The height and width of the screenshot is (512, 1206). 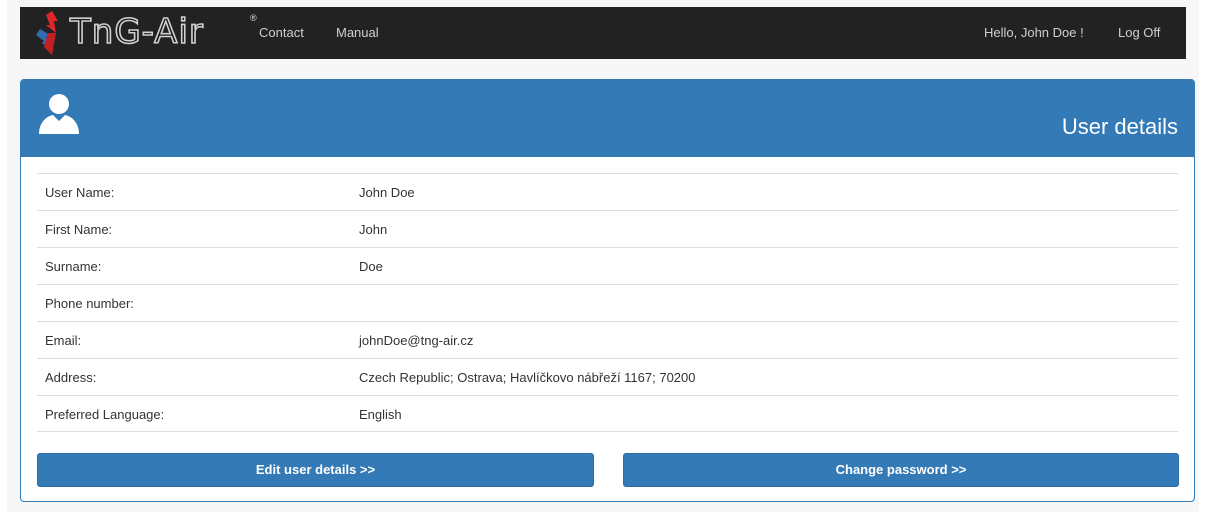 What do you see at coordinates (1034, 32) in the screenshot?
I see `user-greeting: Hello, John Doe !` at bounding box center [1034, 32].